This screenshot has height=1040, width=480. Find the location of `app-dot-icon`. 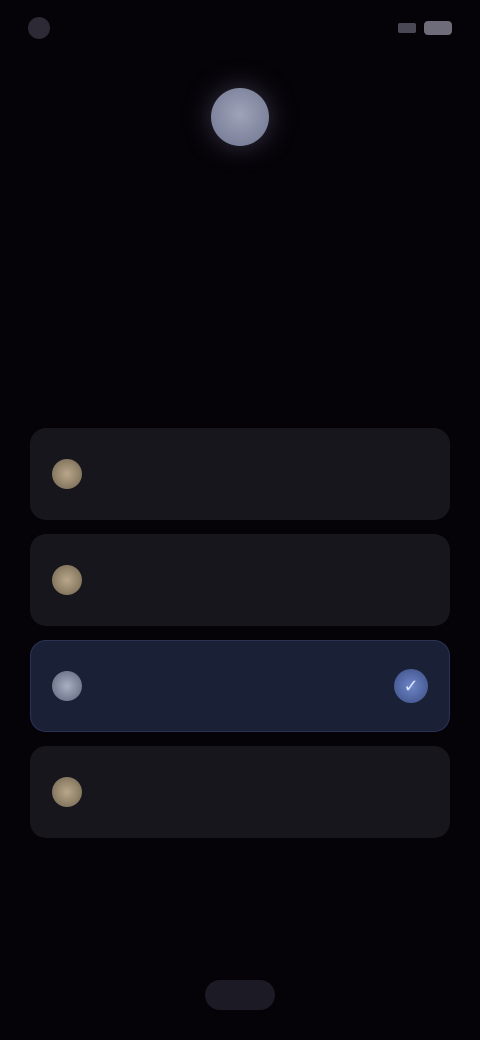

app-dot-icon is located at coordinates (39, 28).